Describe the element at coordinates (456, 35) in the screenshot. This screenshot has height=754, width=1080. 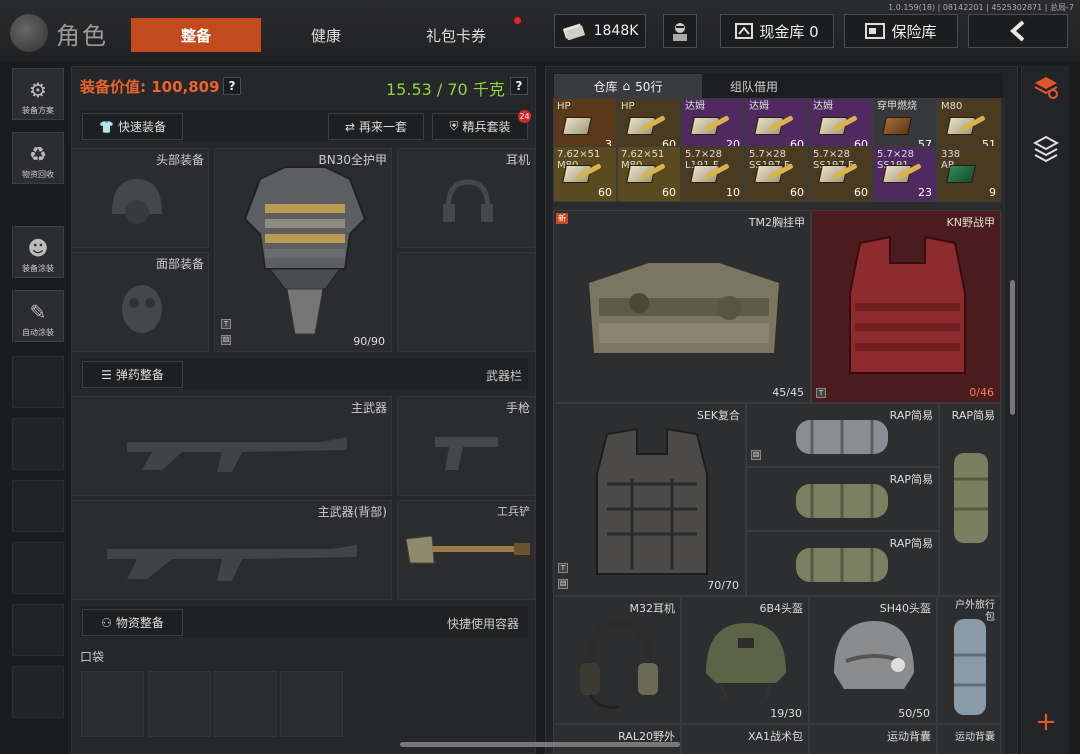
I see `tab-gift-cards: 礼包卡券` at that location.